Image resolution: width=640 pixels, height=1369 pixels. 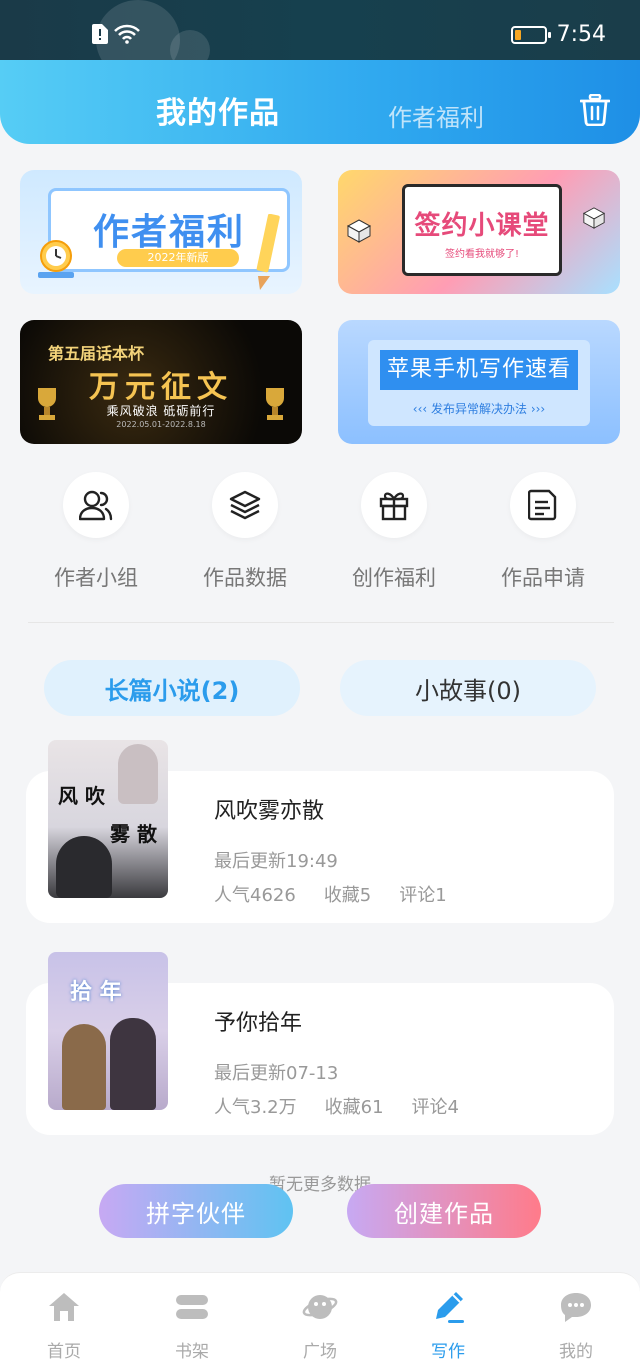 What do you see at coordinates (320, 1185) in the screenshot?
I see `no-more-data: 暂无更多数据` at bounding box center [320, 1185].